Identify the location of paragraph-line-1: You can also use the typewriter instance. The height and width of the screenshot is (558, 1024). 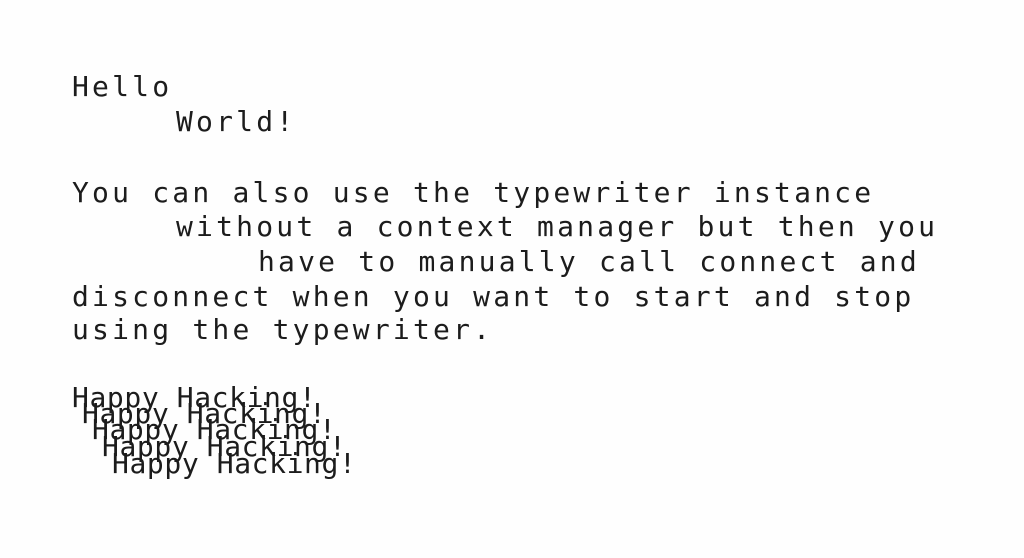
(473, 192).